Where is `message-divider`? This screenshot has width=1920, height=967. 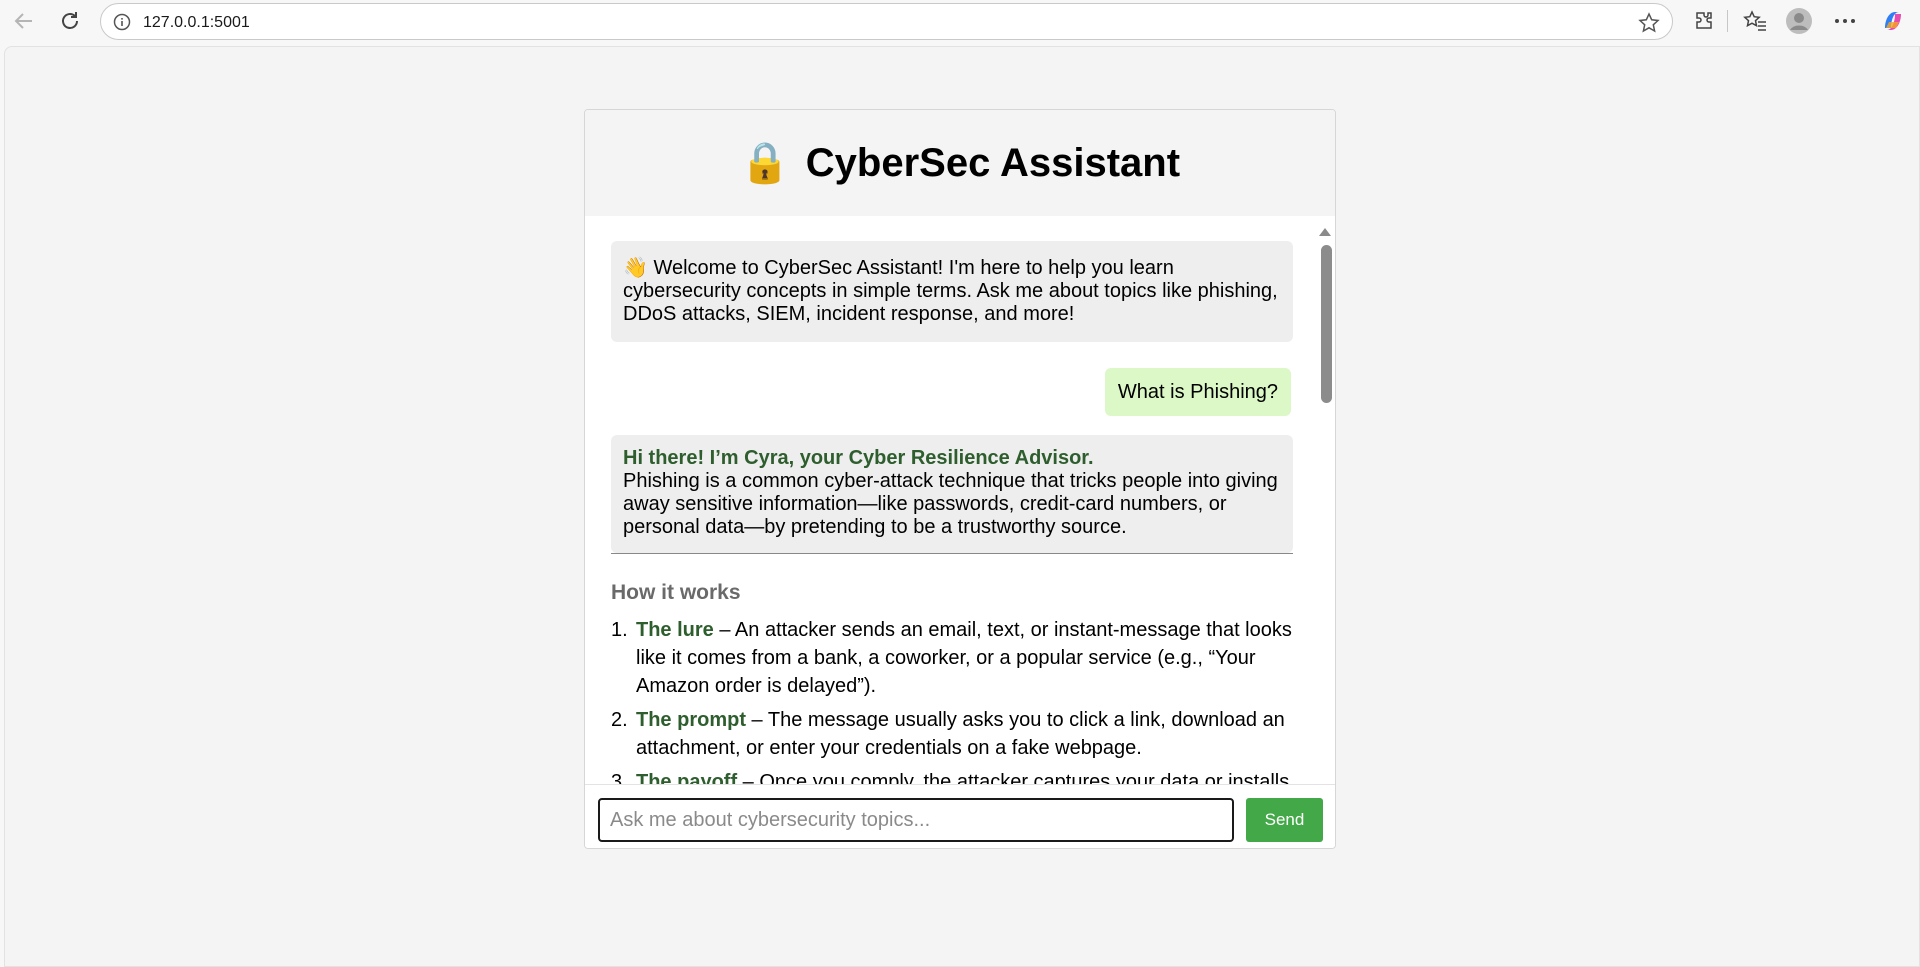 message-divider is located at coordinates (952, 553).